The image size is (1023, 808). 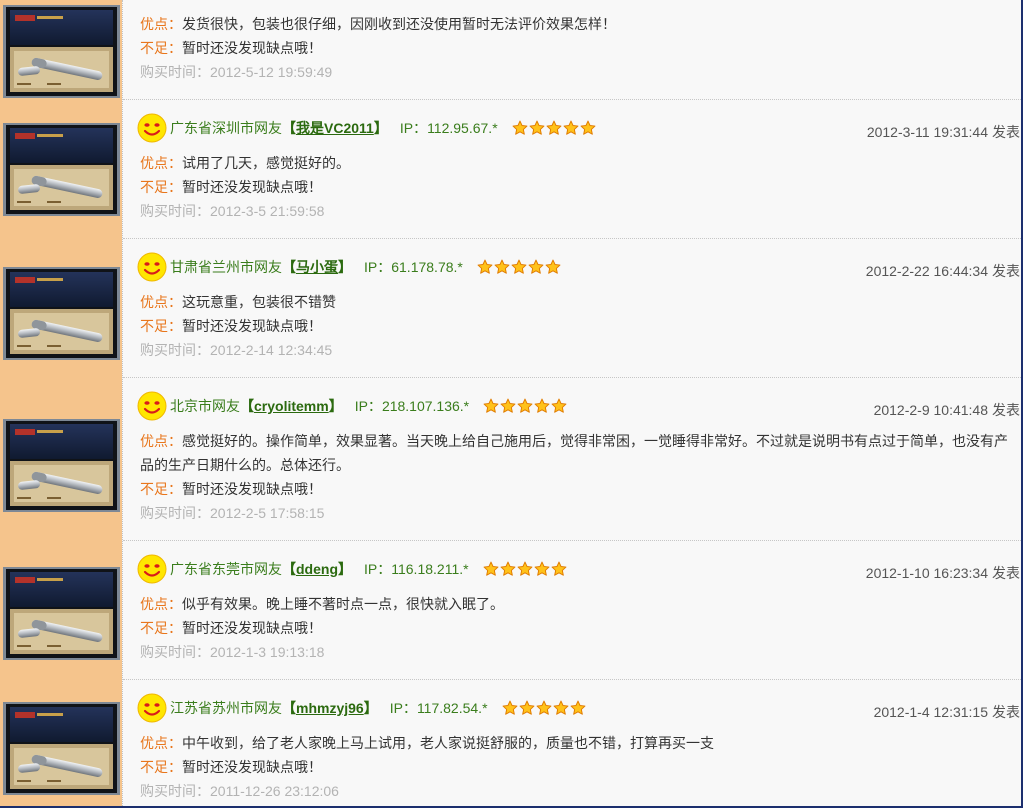 What do you see at coordinates (271, 350) in the screenshot?
I see `purchase-time-value: 2012-2-14 12:34:45` at bounding box center [271, 350].